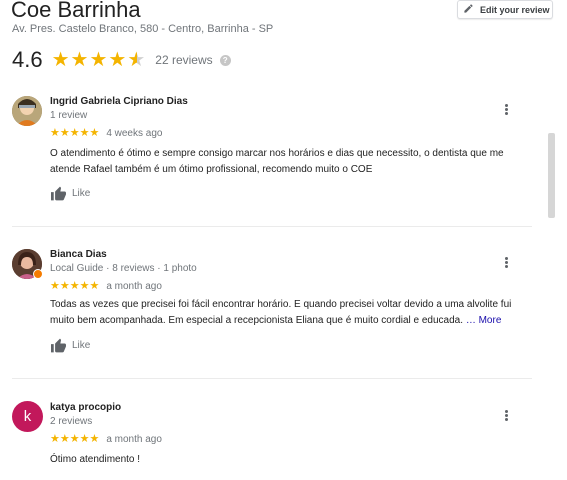 This screenshot has height=480, width=567. I want to click on edit-review-button: Edit your review, so click(505, 9).